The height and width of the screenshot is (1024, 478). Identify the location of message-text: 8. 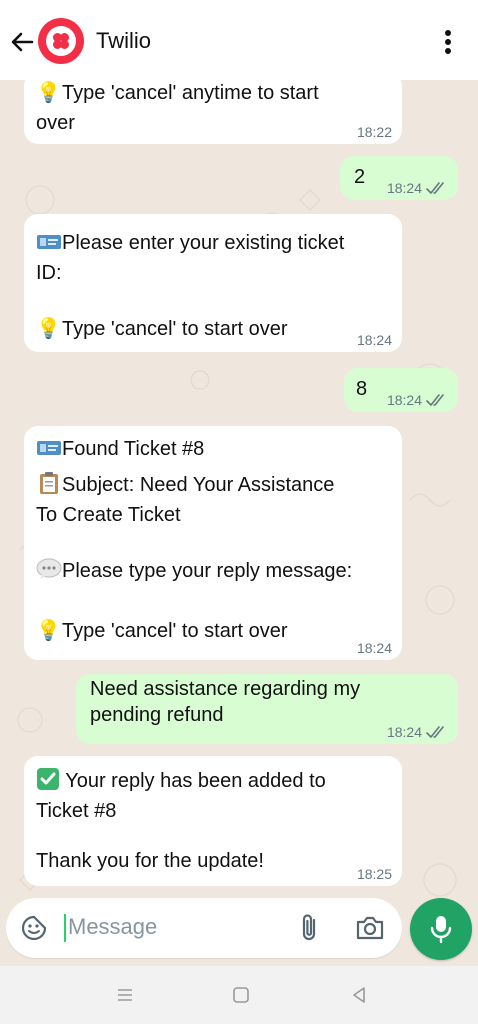
(362, 389).